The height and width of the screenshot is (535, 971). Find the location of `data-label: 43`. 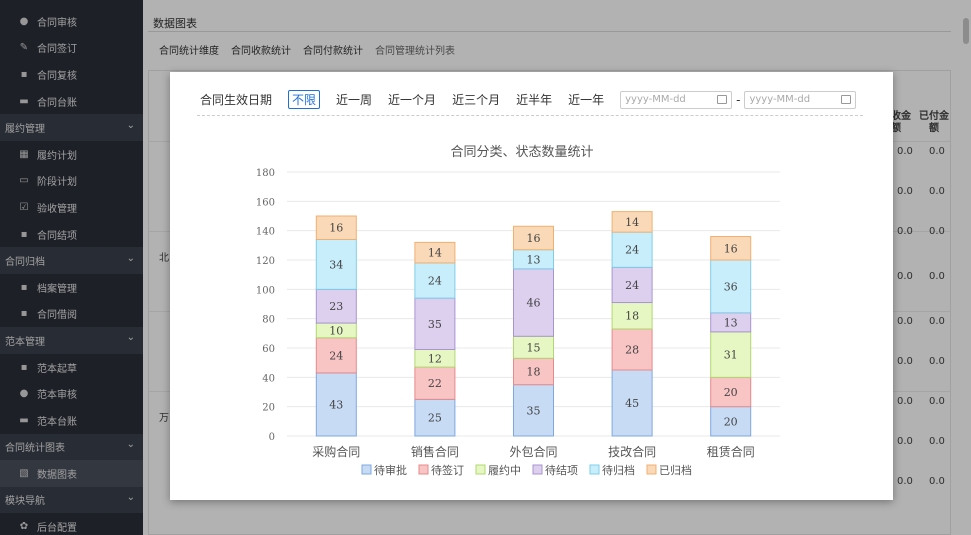

data-label: 43 is located at coordinates (336, 404).